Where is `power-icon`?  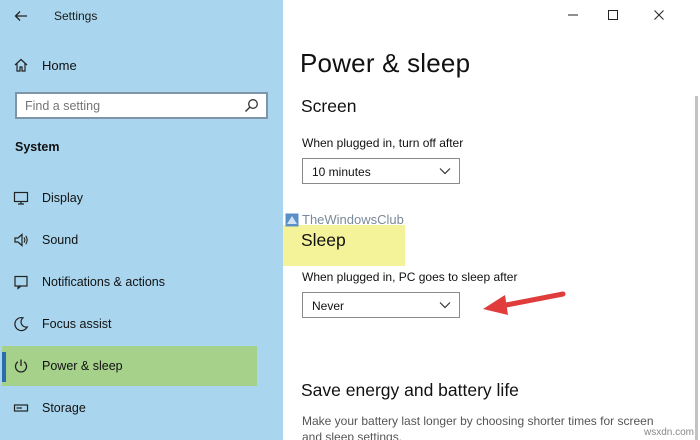 power-icon is located at coordinates (21, 366).